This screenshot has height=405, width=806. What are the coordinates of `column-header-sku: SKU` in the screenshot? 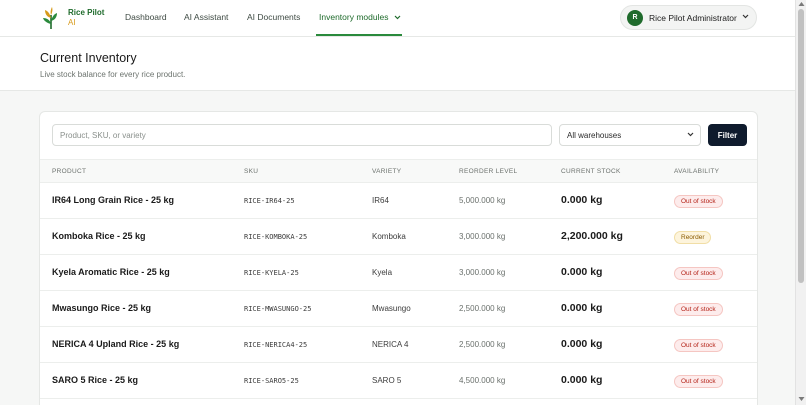 It's located at (251, 171).